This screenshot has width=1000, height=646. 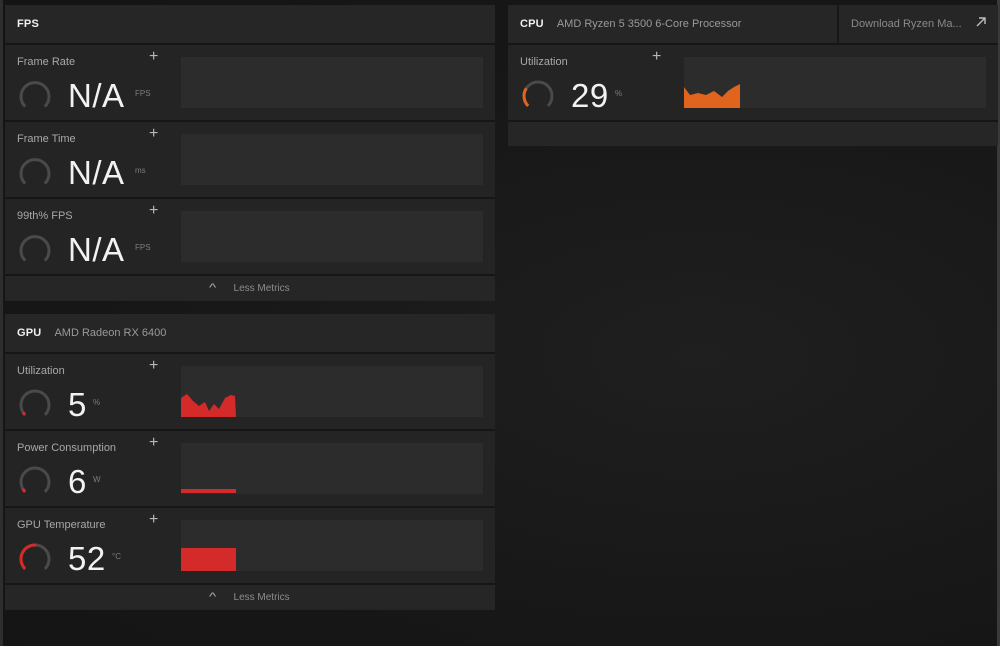 I want to click on metric-power-consumption: Power Consumption + 6 W, so click(x=250, y=469).